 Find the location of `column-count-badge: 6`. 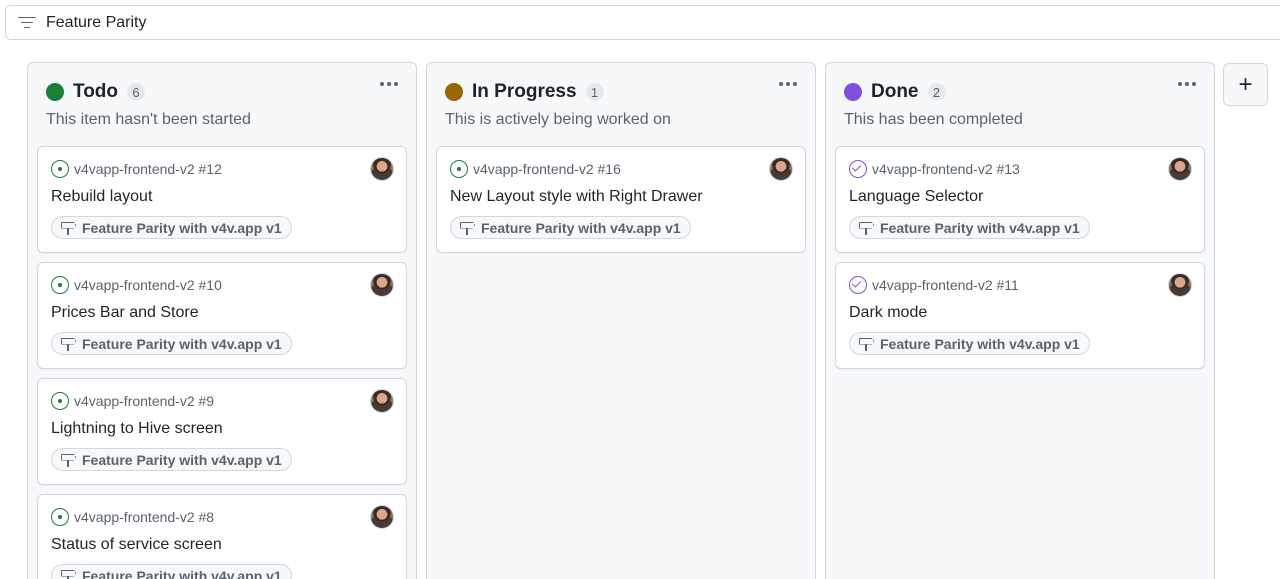

column-count-badge: 6 is located at coordinates (136, 92).